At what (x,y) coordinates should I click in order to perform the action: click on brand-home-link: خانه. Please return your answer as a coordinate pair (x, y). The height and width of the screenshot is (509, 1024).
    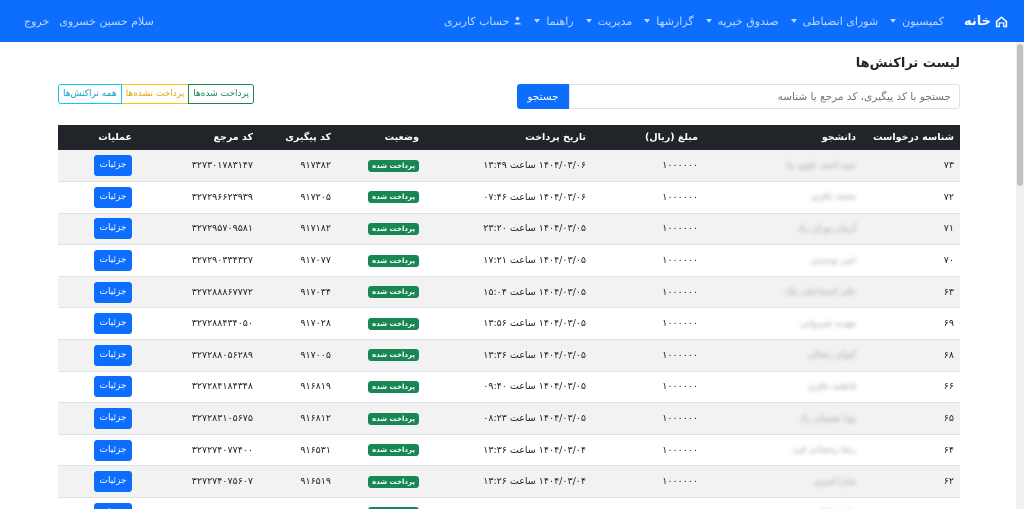
    Looking at the image, I should click on (986, 21).